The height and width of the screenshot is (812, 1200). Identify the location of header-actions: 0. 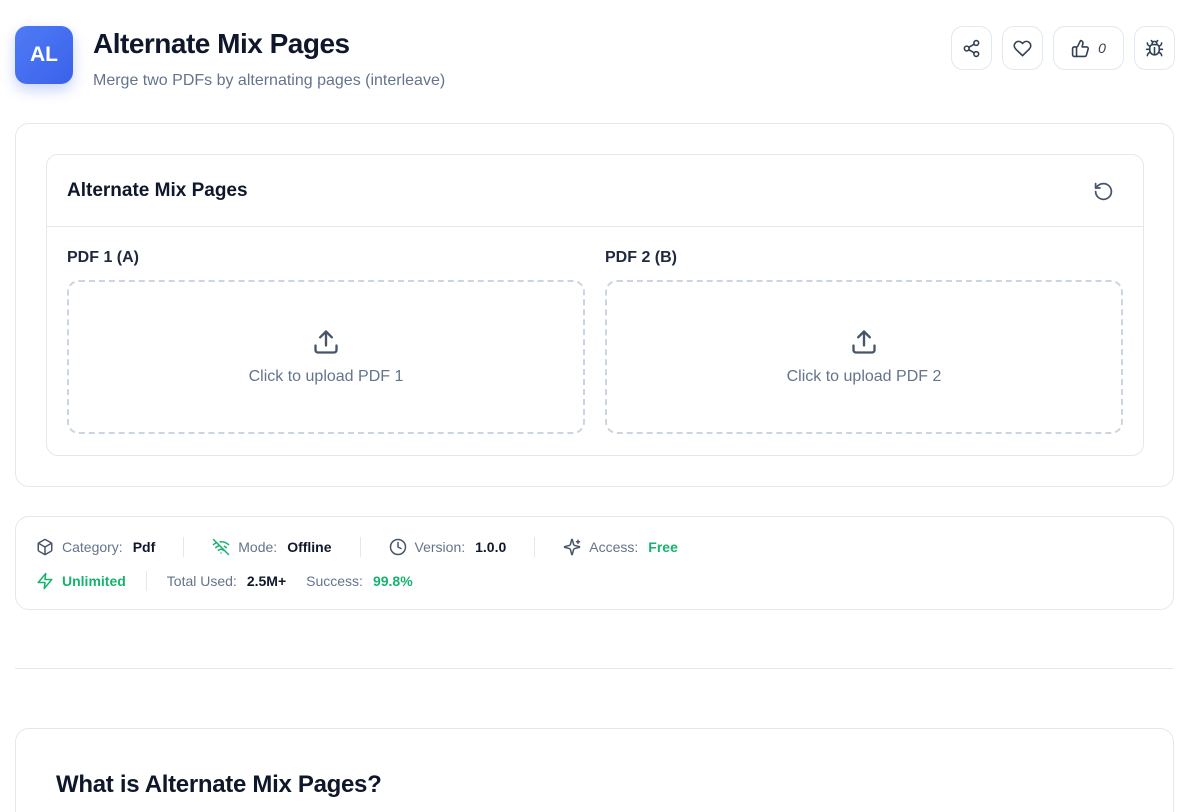
(1063, 48).